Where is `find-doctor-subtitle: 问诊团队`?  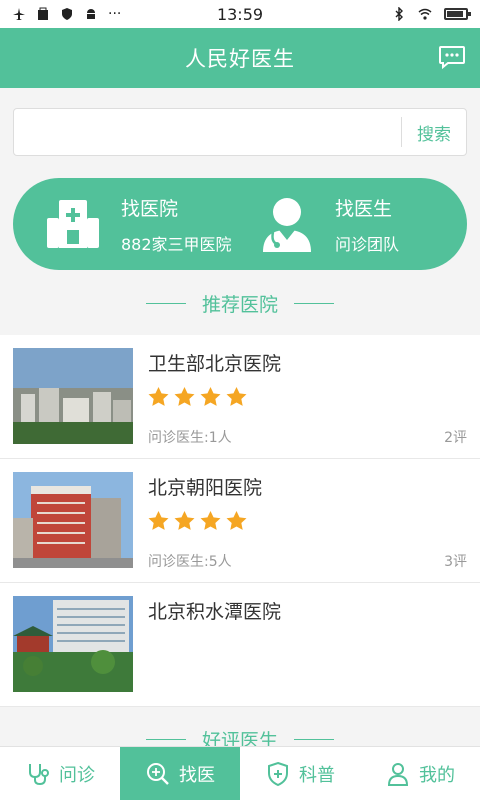
find-doctor-subtitle: 问诊团队 is located at coordinates (367, 244).